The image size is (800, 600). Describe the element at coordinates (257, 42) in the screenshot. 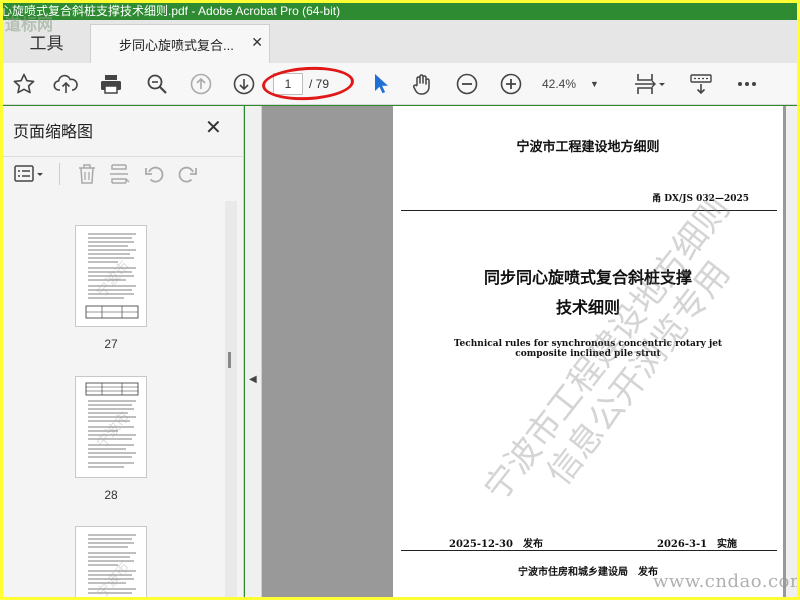

I see `close-tab-icon: ✕` at that location.